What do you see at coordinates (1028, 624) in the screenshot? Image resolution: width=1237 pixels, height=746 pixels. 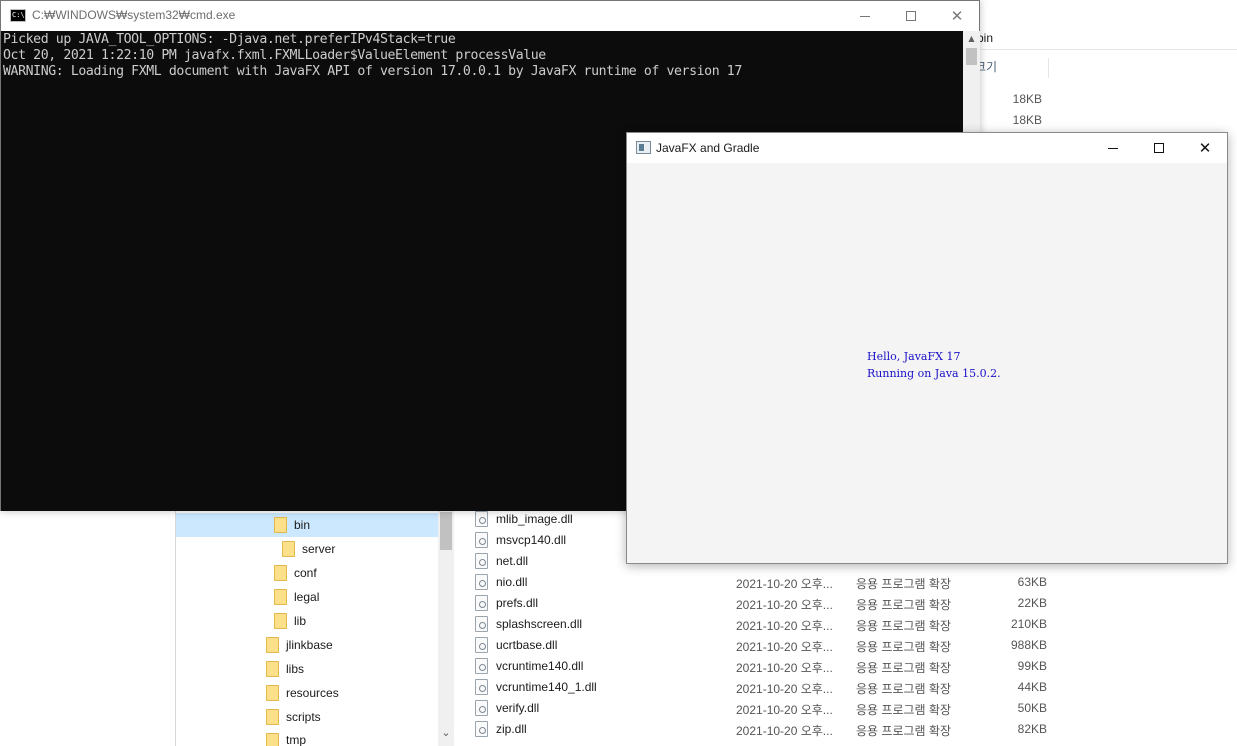 I see `file-size: 210KB` at bounding box center [1028, 624].